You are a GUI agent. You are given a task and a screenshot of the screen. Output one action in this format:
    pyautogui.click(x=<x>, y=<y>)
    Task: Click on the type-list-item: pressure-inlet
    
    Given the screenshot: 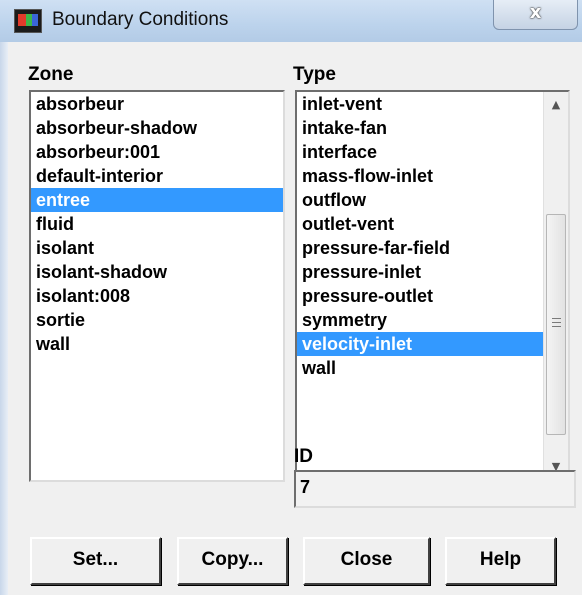 What is the action you would take?
    pyautogui.click(x=420, y=272)
    